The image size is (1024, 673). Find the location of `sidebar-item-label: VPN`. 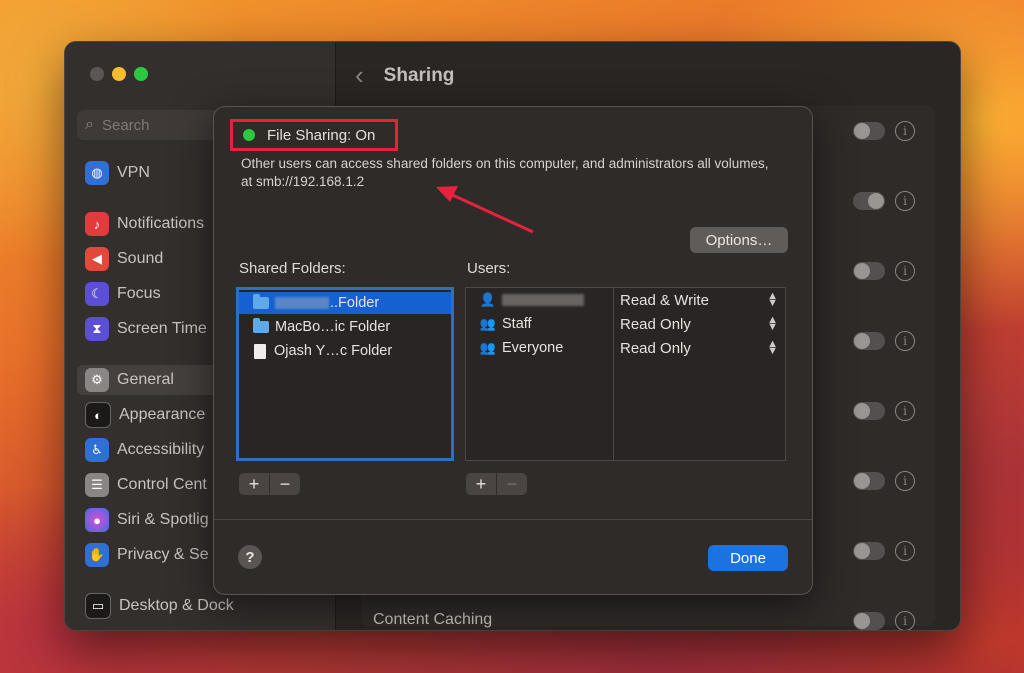

sidebar-item-label: VPN is located at coordinates (133, 172).